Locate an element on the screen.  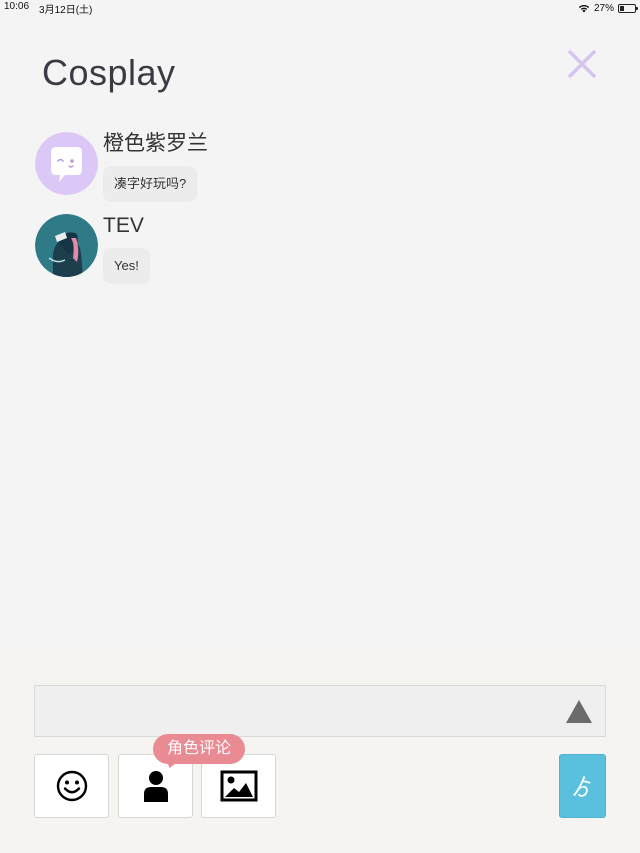
comment-input-box is located at coordinates (320, 711).